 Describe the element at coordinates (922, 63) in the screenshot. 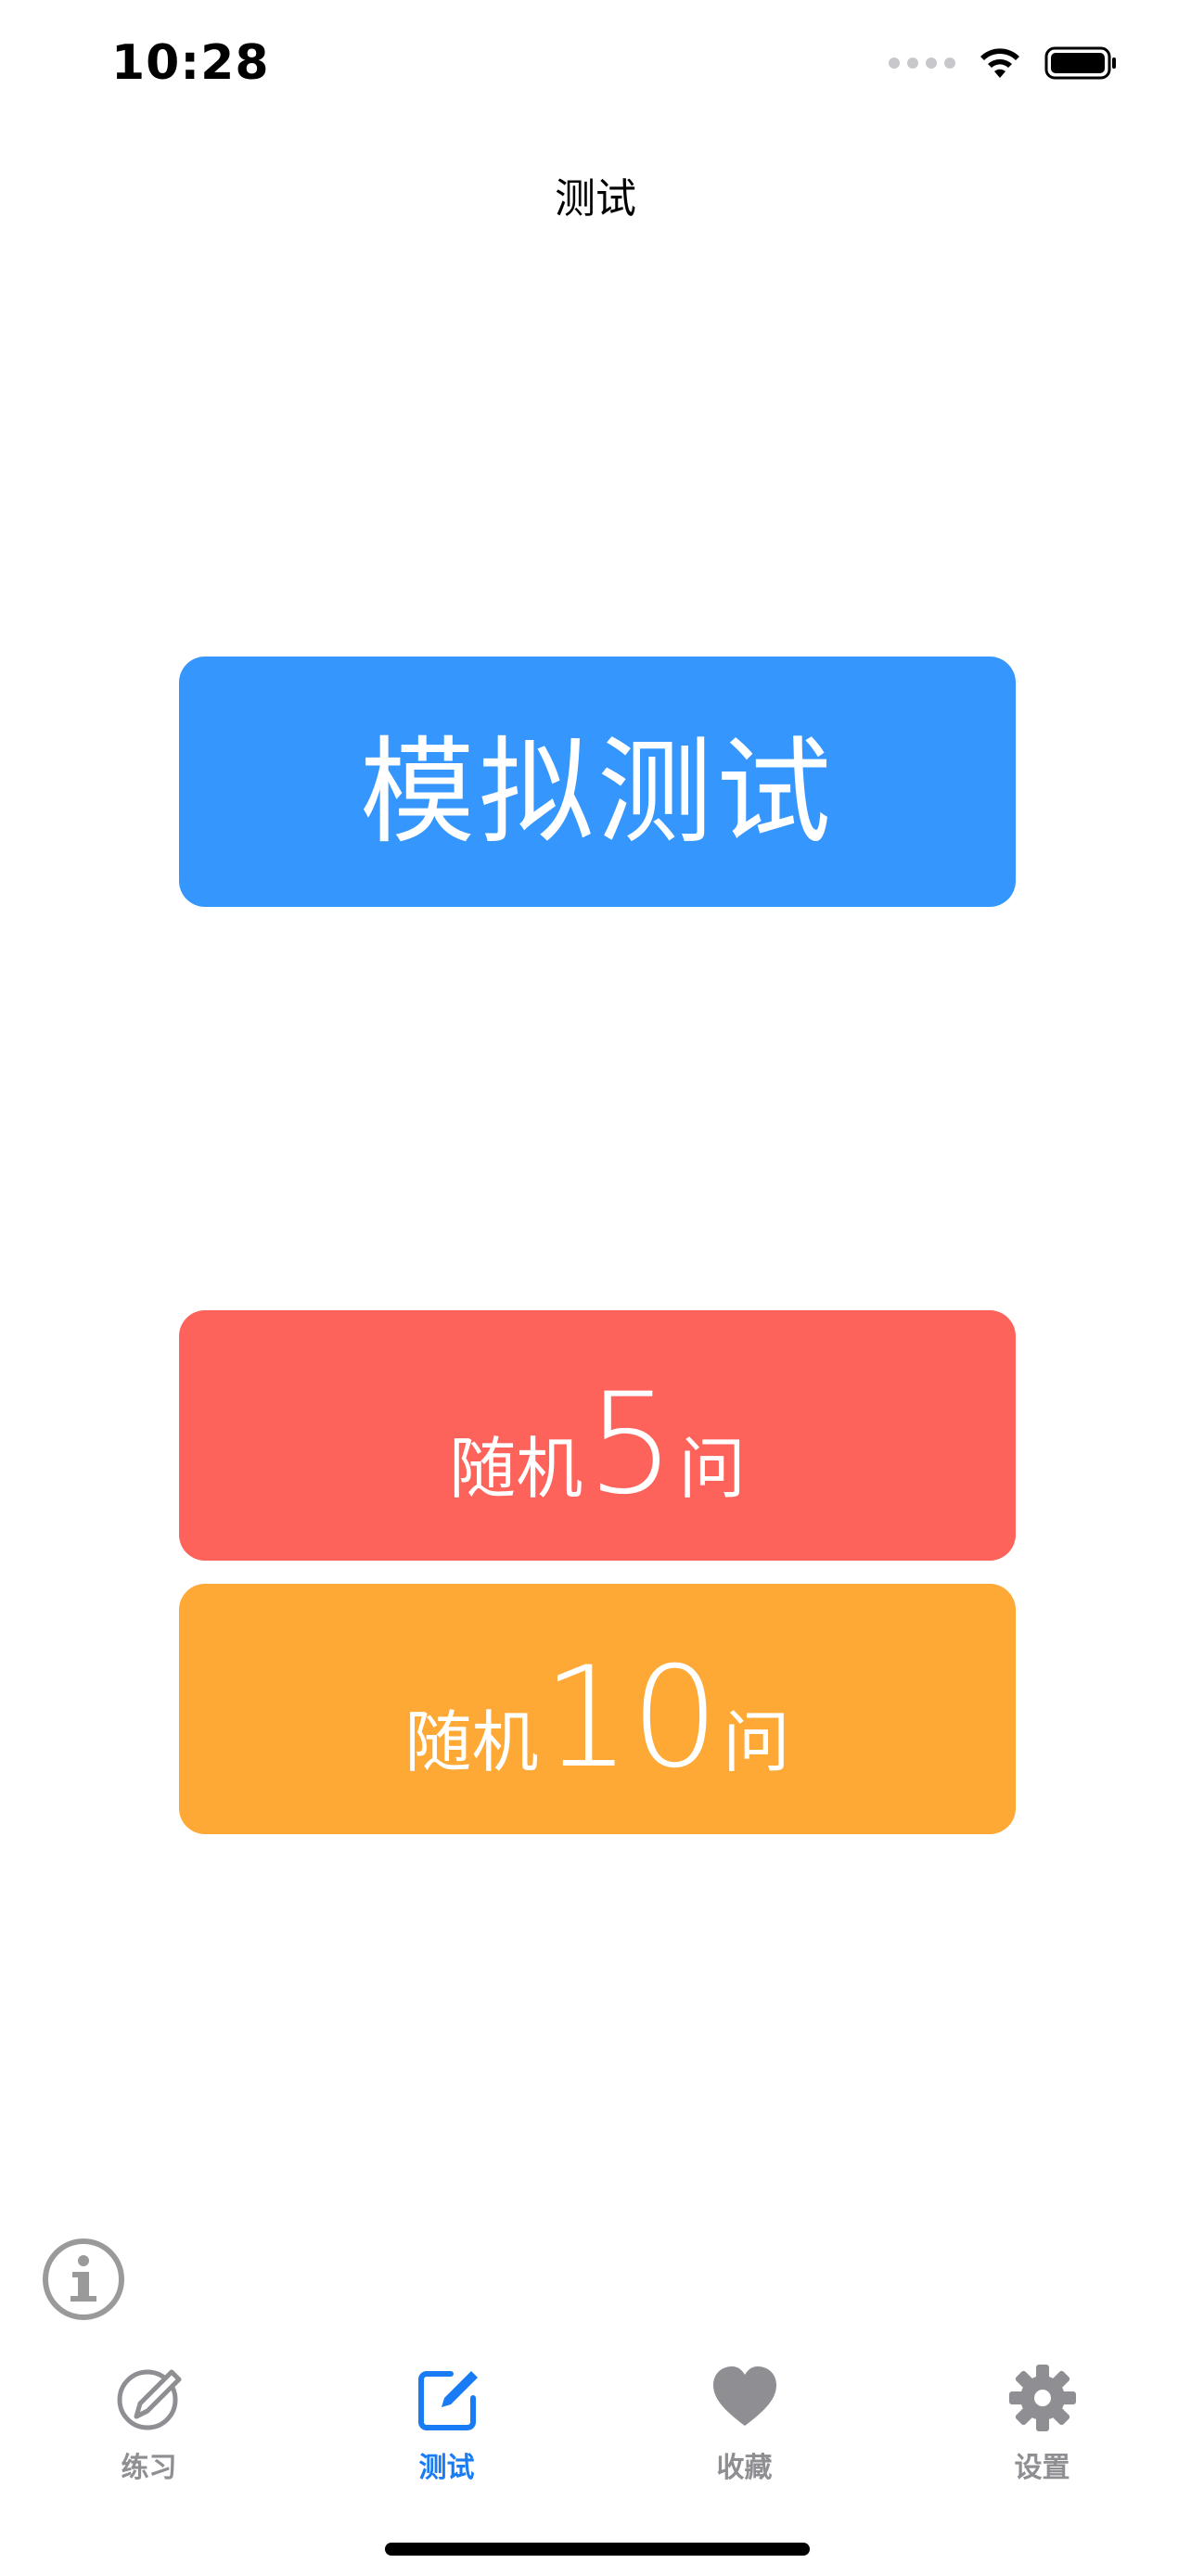

I see `cellular-signal-icon` at that location.